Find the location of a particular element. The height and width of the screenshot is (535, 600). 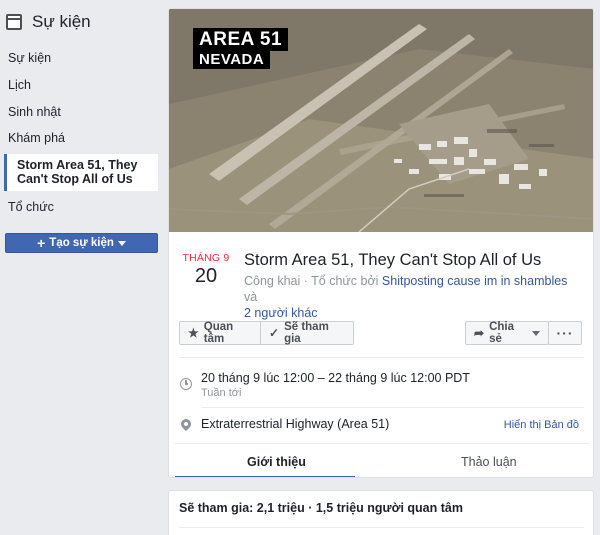

interested-button: ★ Quan tâm is located at coordinates (220, 333).